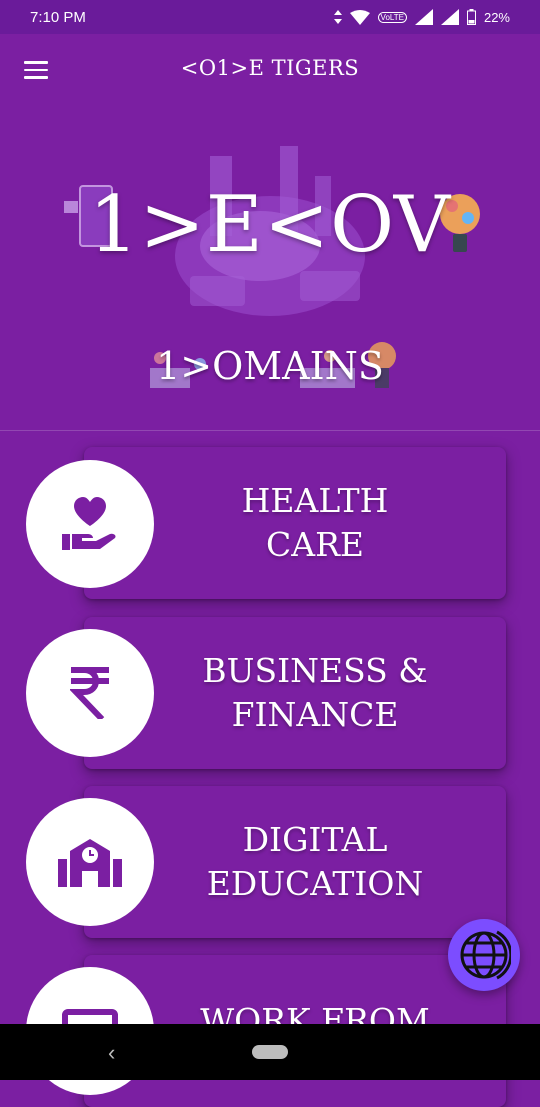 This screenshot has height=1107, width=540. Describe the element at coordinates (471, 17) in the screenshot. I see `battery-icon` at that location.